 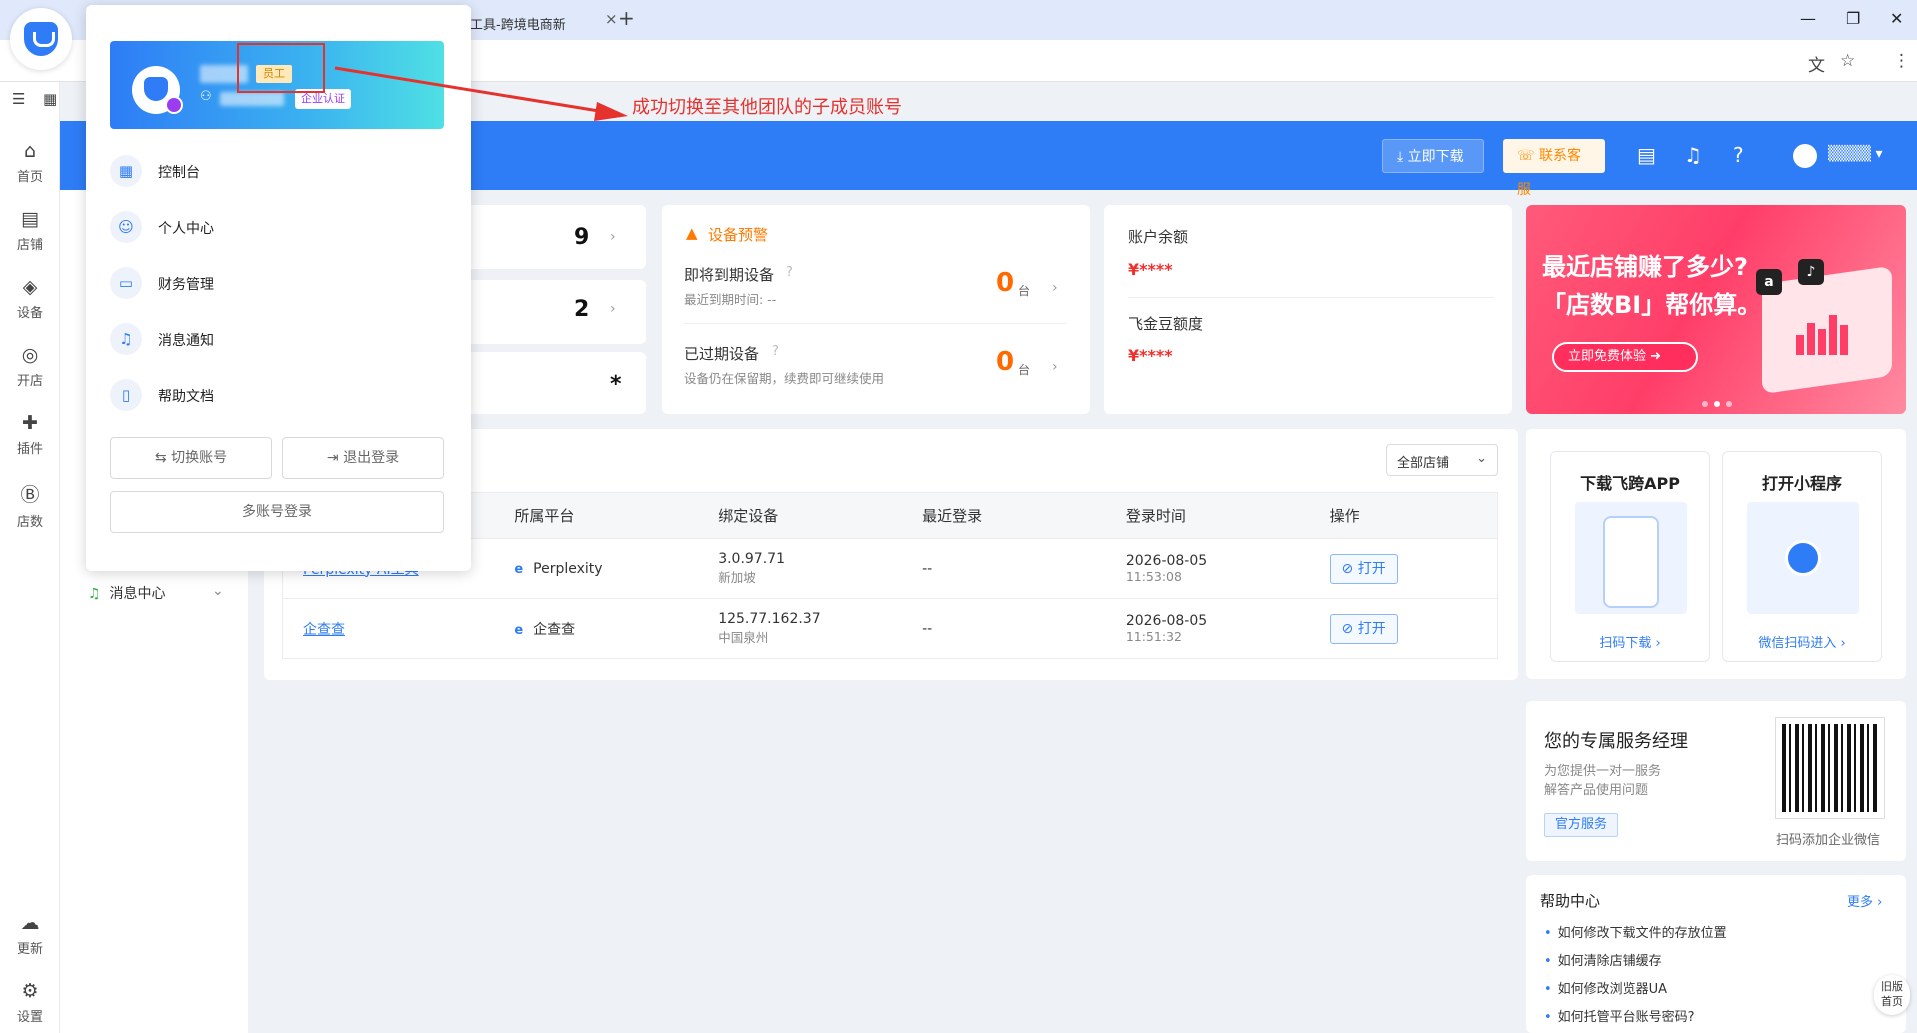 I want to click on annotation-text: 成功切换至其他团队的子成员账号, so click(x=767, y=107).